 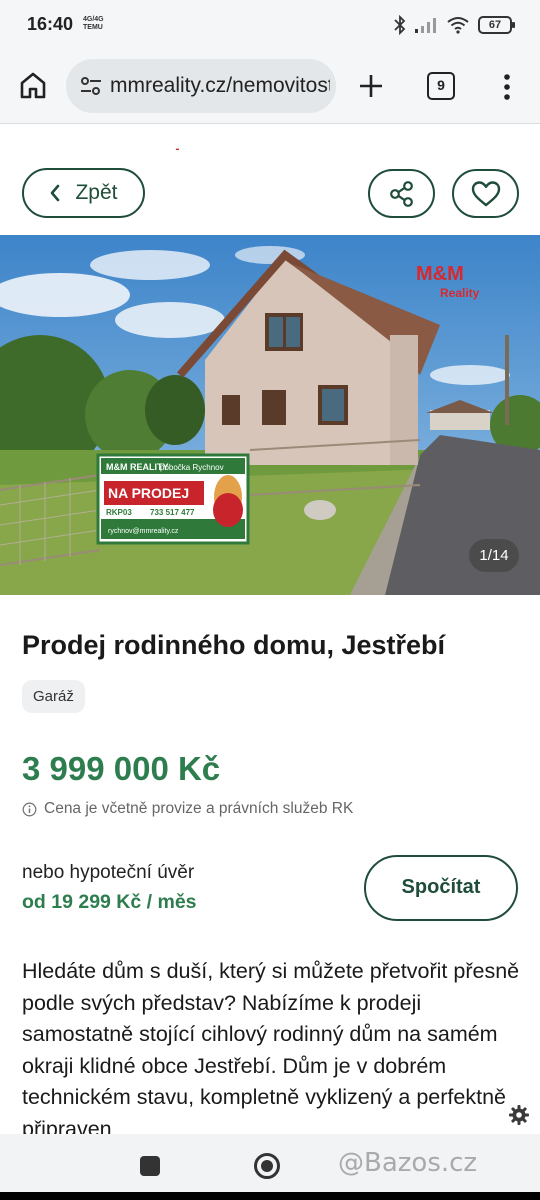 What do you see at coordinates (440, 274) in the screenshot?
I see `photo-logo: M&M` at bounding box center [440, 274].